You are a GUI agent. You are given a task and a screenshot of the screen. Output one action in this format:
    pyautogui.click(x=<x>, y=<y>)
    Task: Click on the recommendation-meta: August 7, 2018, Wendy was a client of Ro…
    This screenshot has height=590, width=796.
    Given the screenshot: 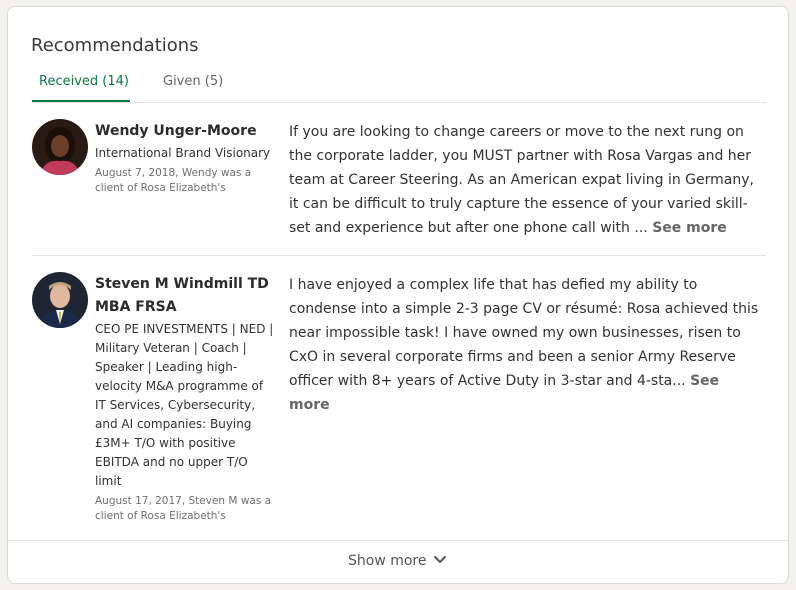 What is the action you would take?
    pyautogui.click(x=173, y=180)
    